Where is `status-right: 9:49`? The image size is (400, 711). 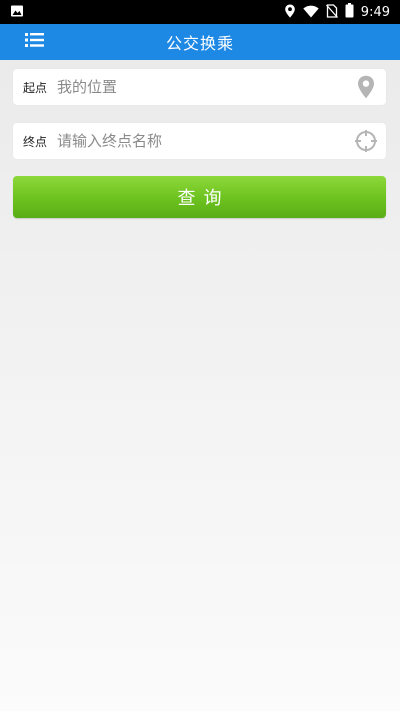 status-right: 9:49 is located at coordinates (337, 12).